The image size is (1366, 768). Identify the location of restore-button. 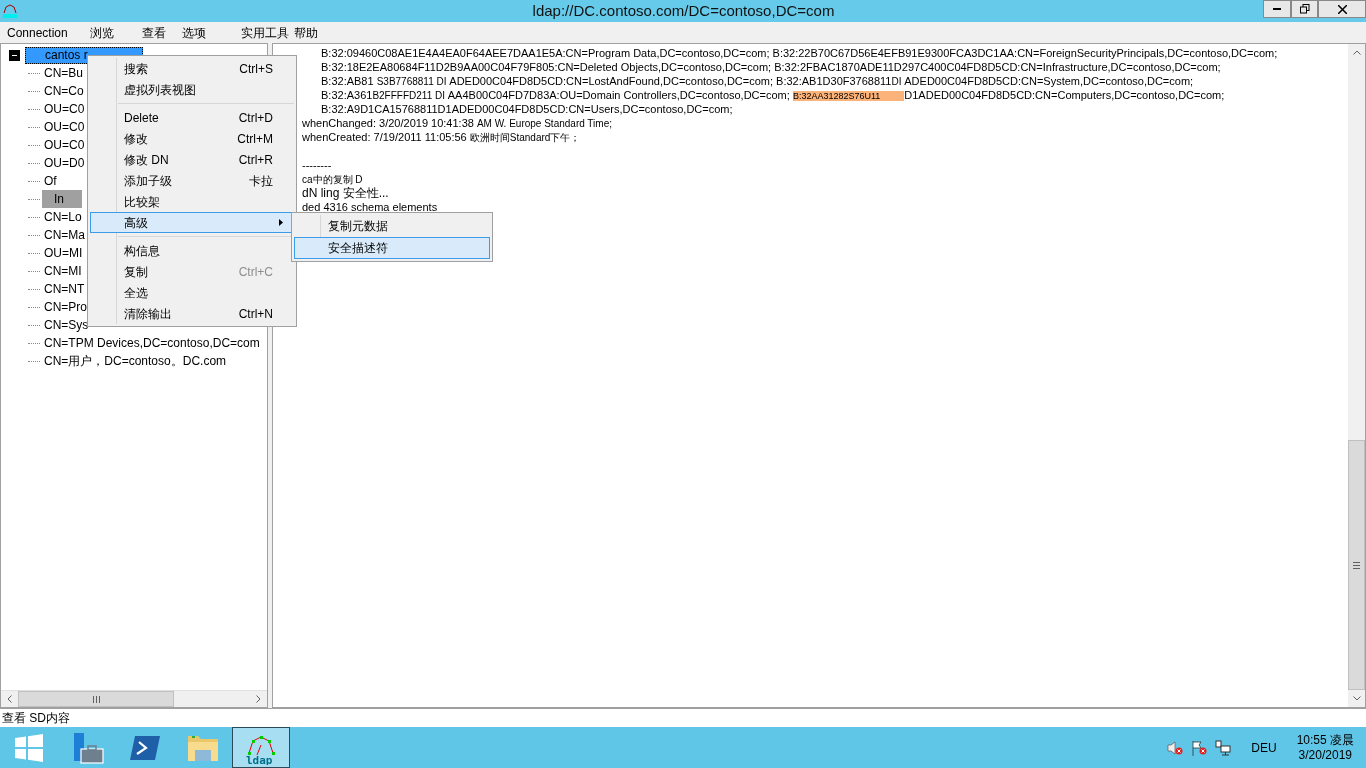
(1304, 9).